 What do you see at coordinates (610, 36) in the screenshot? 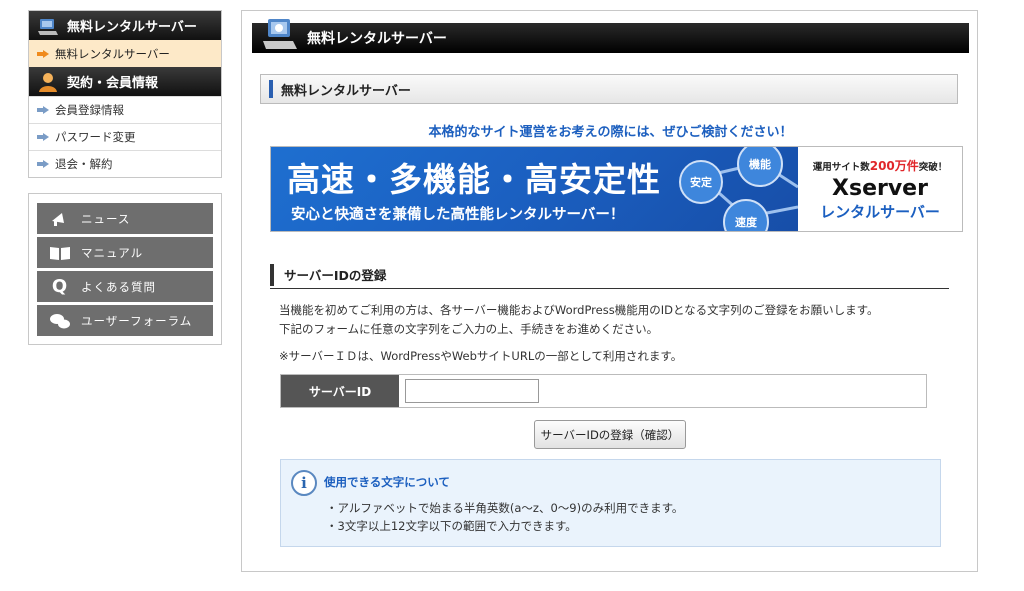
I see `page-title-bar: 無料レンタルサーバー` at bounding box center [610, 36].